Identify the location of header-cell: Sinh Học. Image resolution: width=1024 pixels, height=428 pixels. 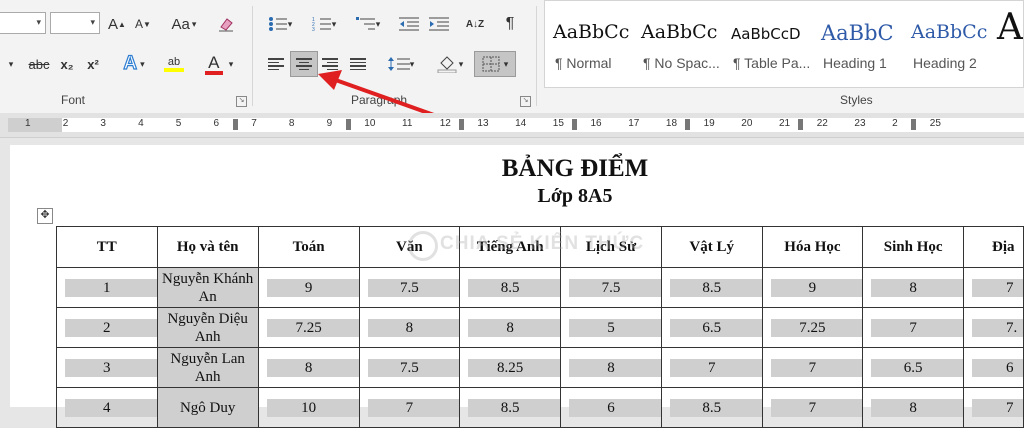
(913, 247).